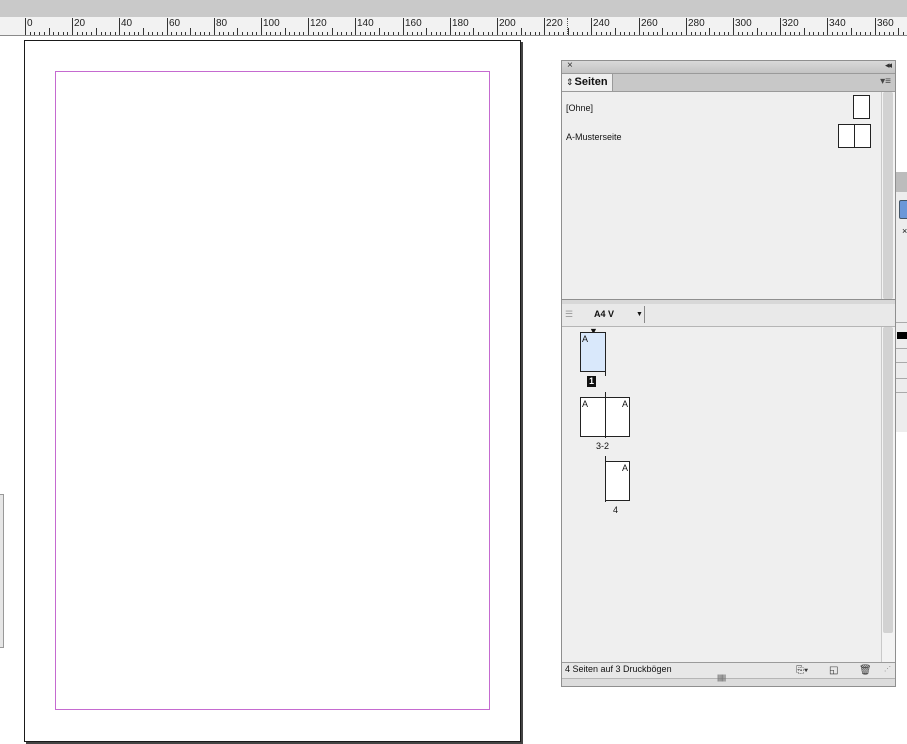  What do you see at coordinates (802, 670) in the screenshot?
I see `page-size-icon: ⎘▾` at bounding box center [802, 670].